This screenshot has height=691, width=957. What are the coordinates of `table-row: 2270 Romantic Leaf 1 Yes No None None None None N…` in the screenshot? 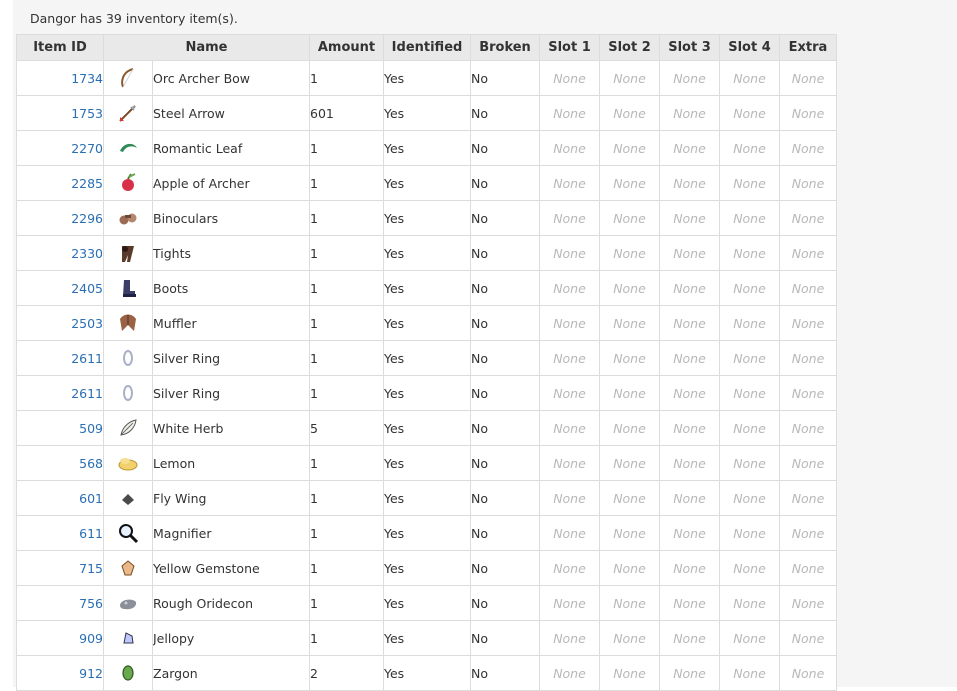 It's located at (426, 148).